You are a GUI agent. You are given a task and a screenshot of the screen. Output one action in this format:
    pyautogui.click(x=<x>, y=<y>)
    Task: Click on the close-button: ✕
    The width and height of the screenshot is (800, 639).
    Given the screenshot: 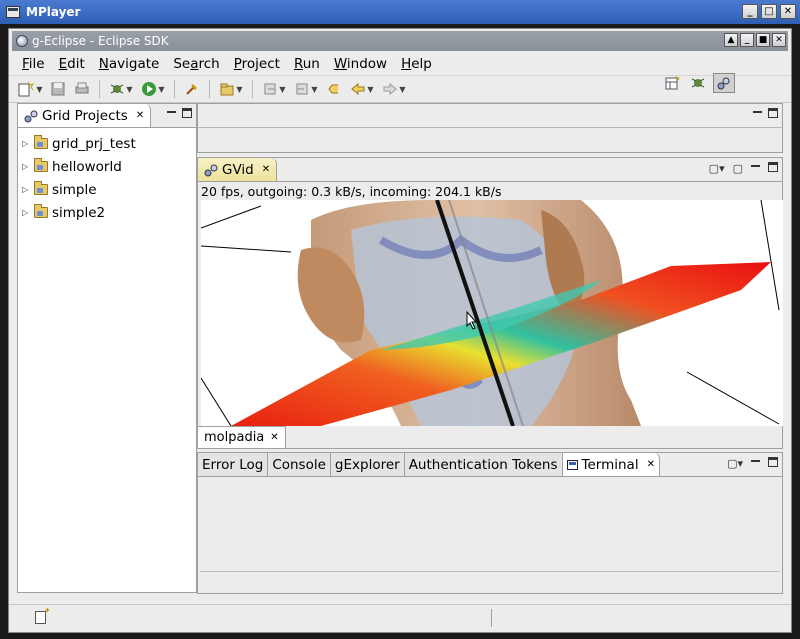 What is the action you would take?
    pyautogui.click(x=788, y=11)
    